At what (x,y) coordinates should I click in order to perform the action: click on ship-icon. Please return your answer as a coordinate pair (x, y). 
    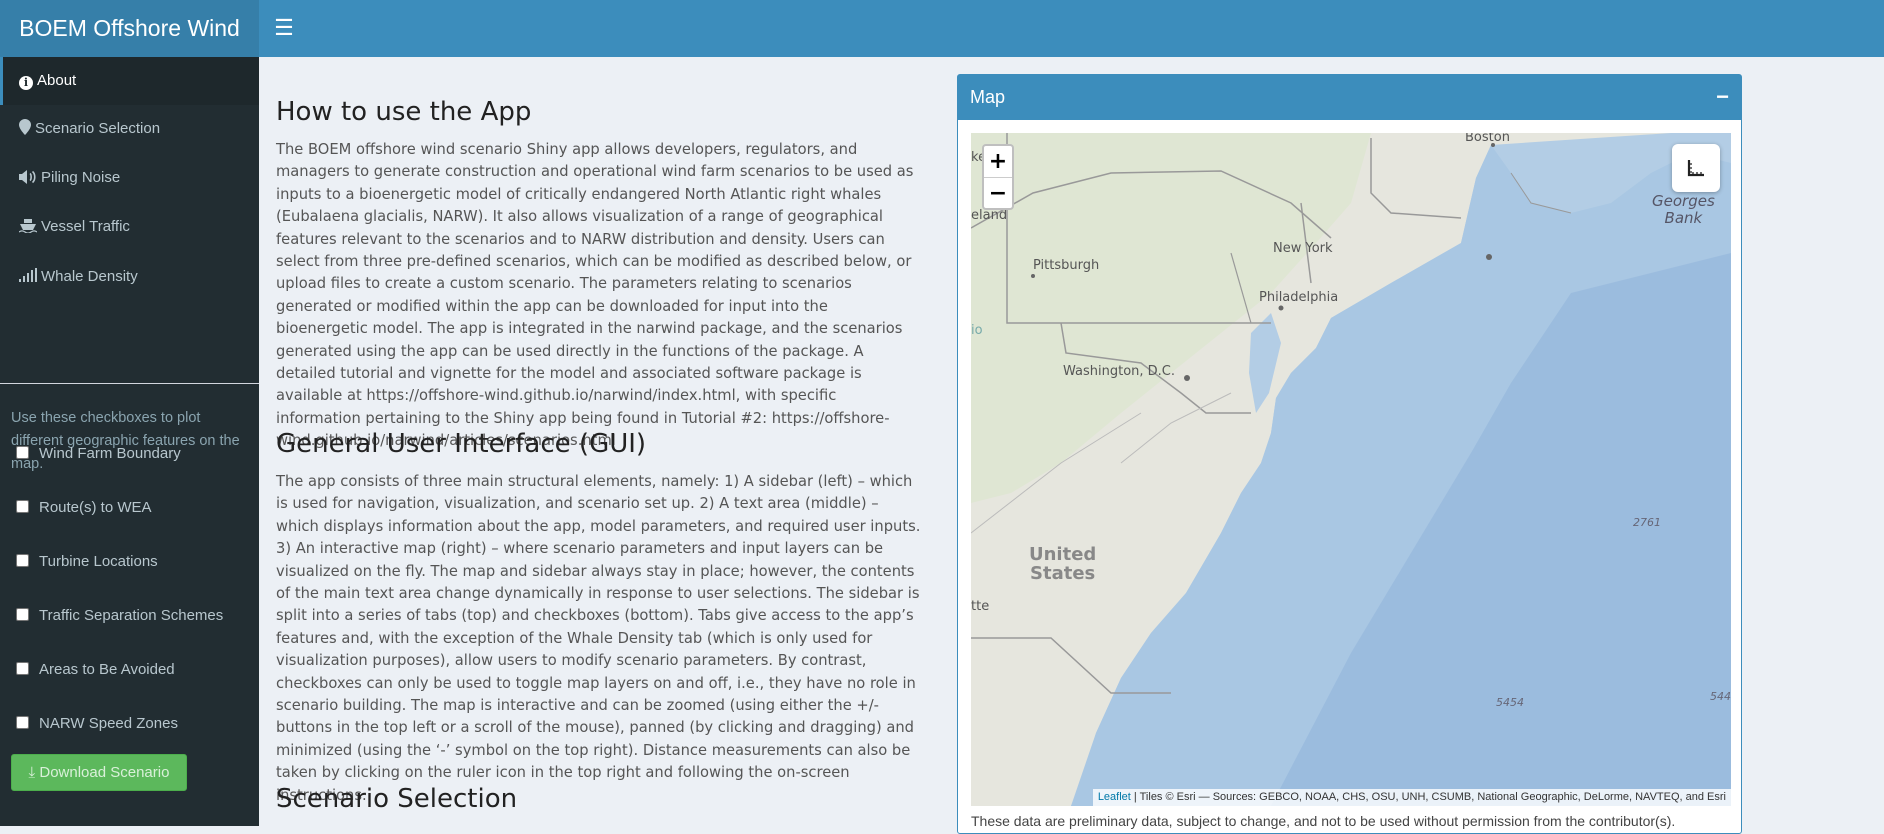
    Looking at the image, I should click on (28, 229).